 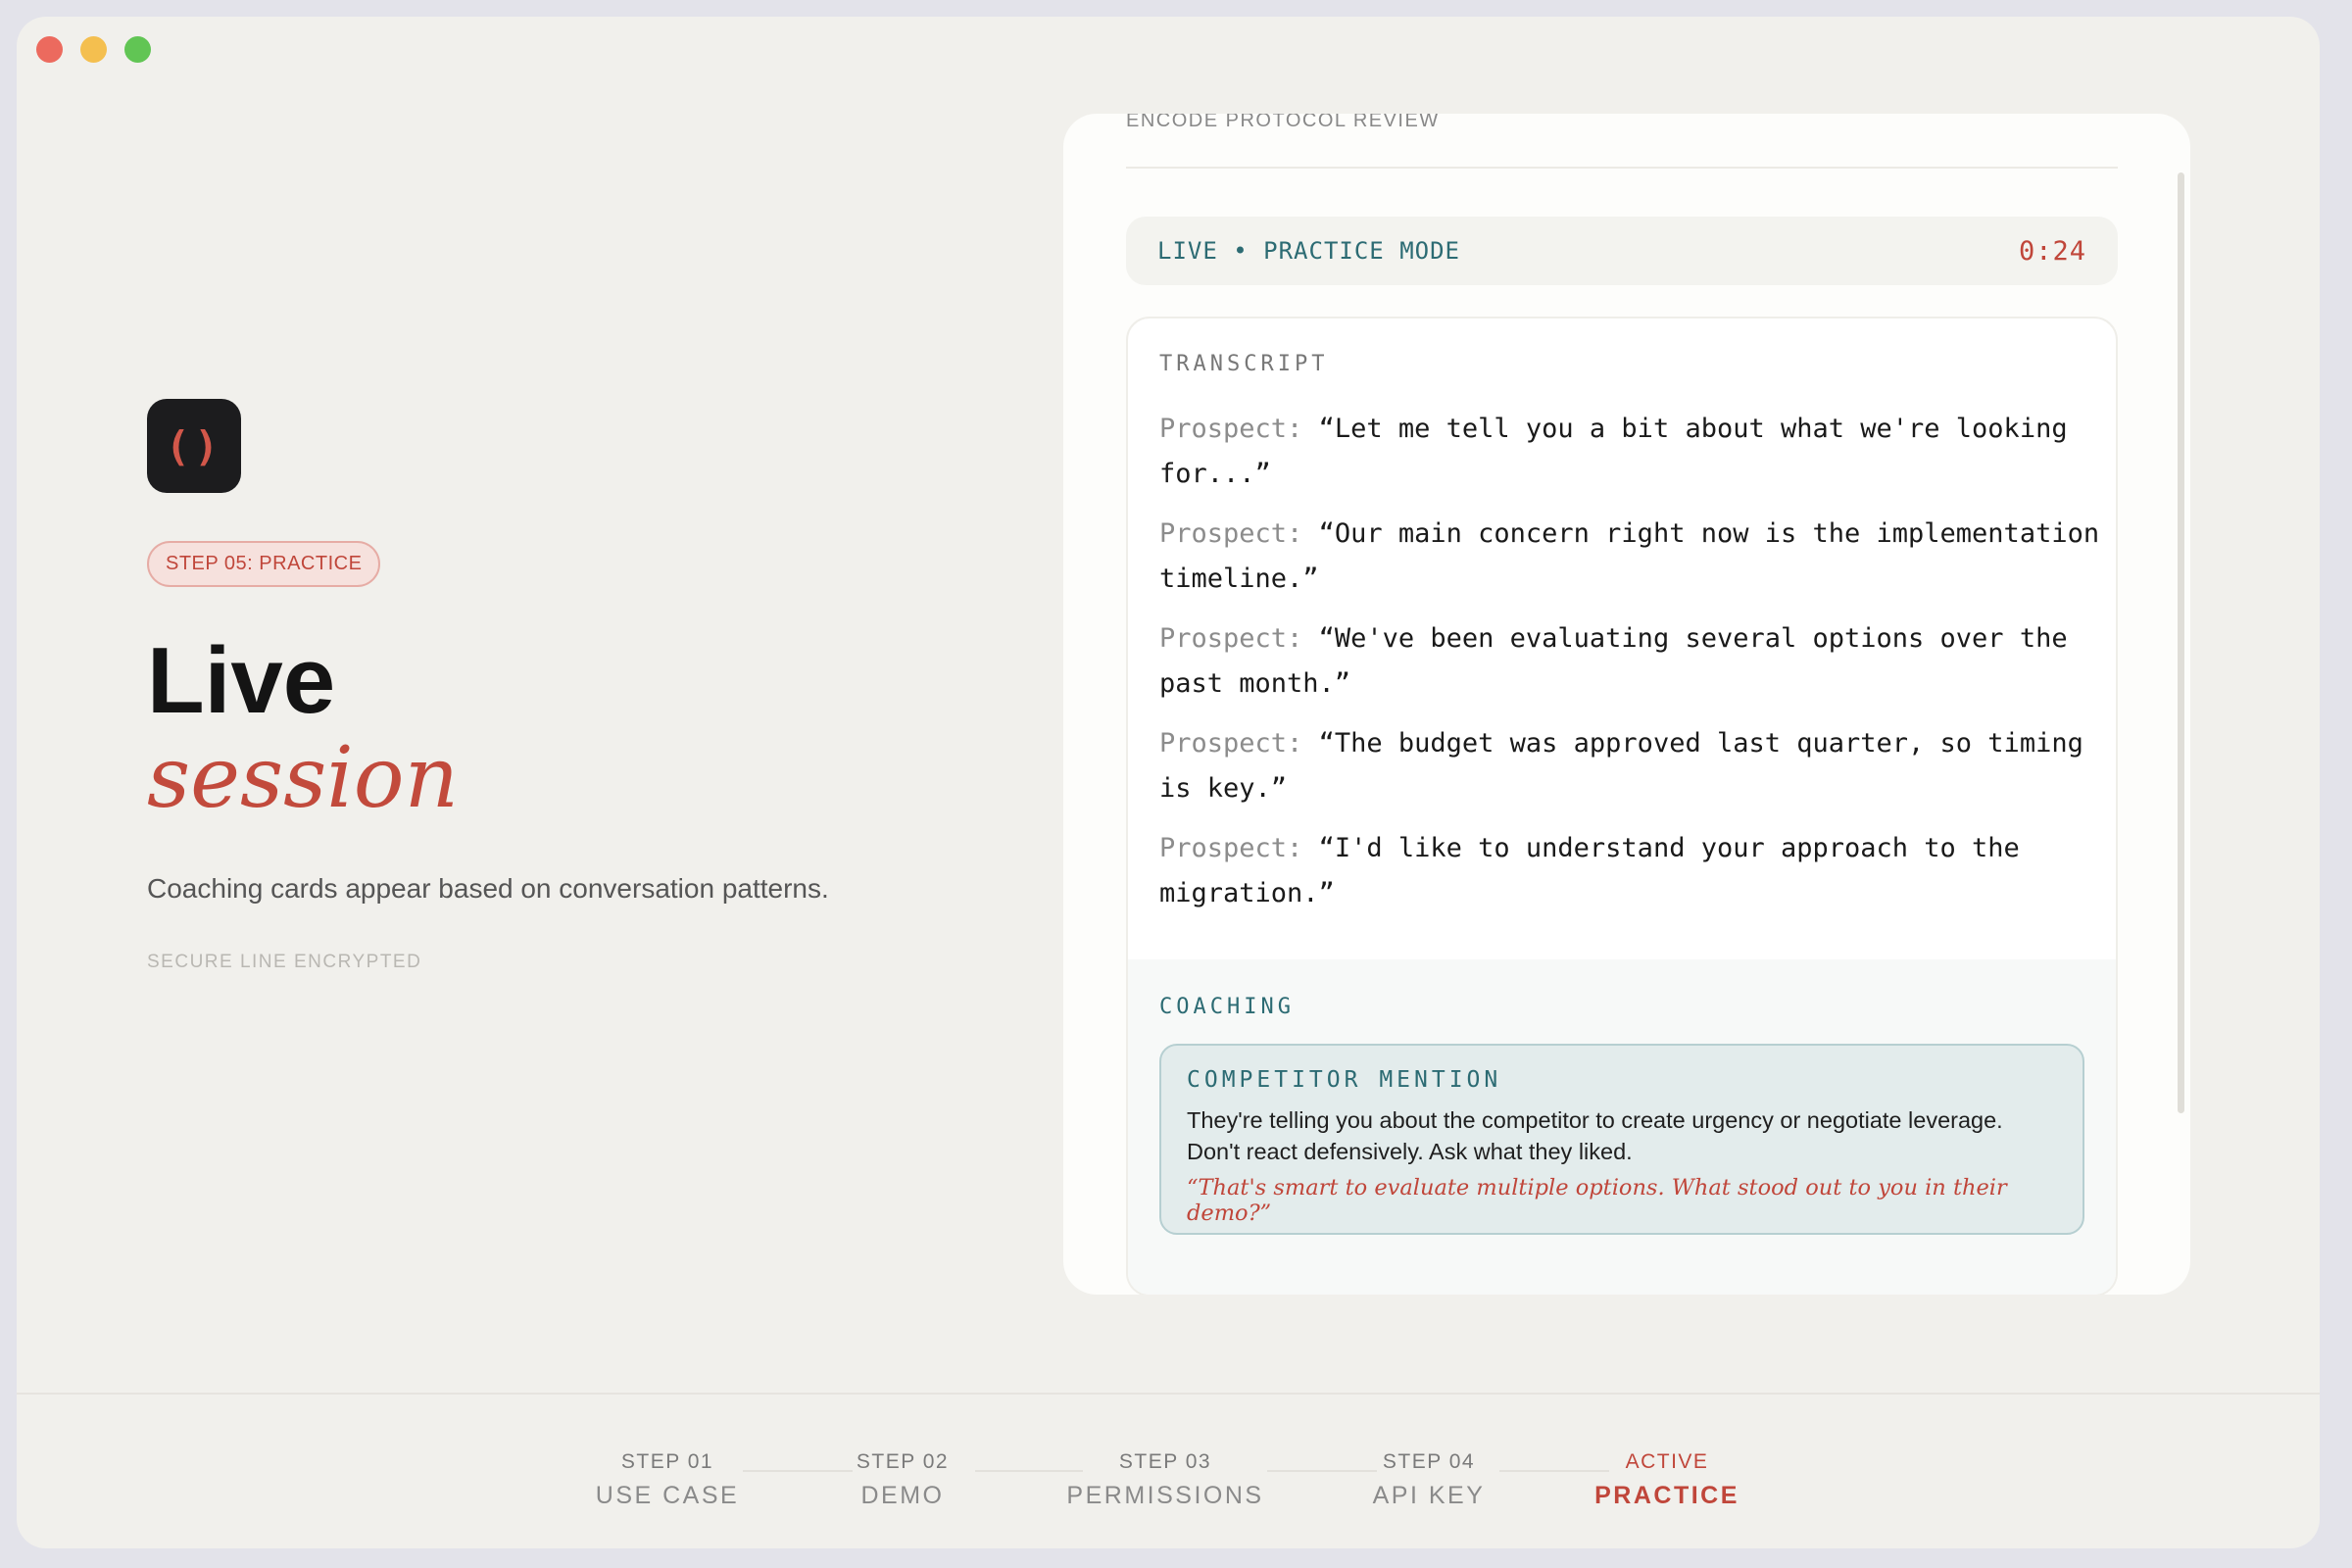 What do you see at coordinates (1165, 1461) in the screenshot?
I see `step-number: STEP 03` at bounding box center [1165, 1461].